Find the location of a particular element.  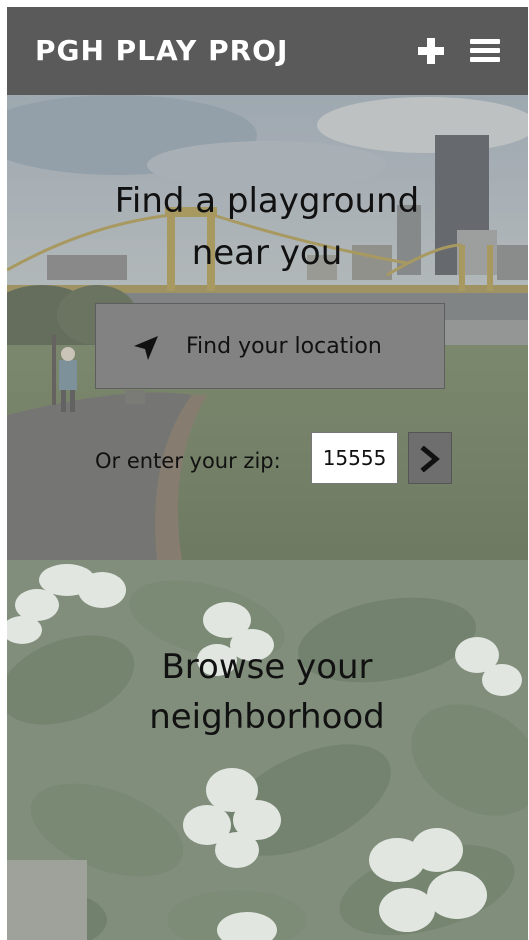

location-arrow-icon is located at coordinates (146, 348).